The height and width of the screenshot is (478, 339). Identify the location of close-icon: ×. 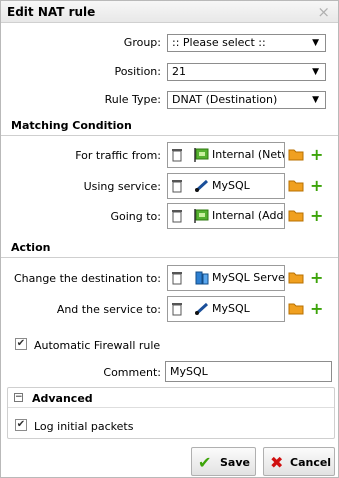
(323, 12).